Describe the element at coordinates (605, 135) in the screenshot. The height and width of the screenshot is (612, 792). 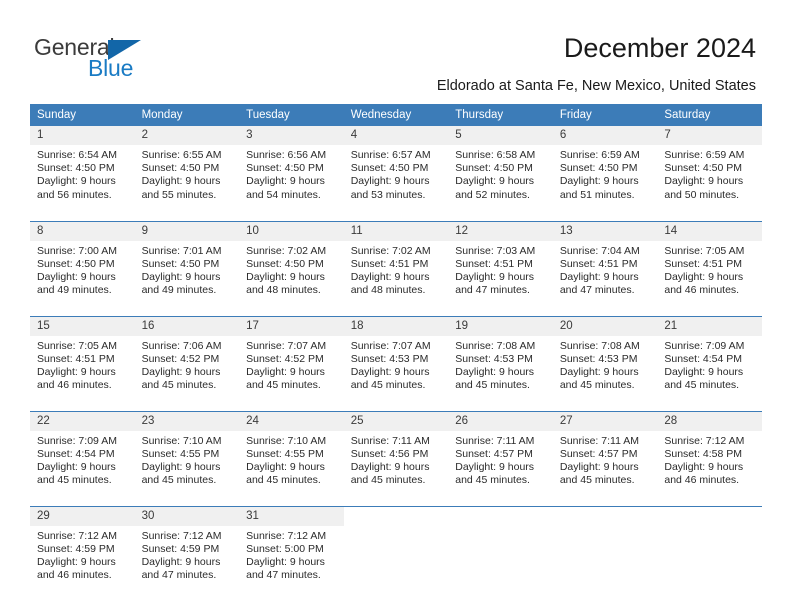
I see `day-number: 6` at that location.